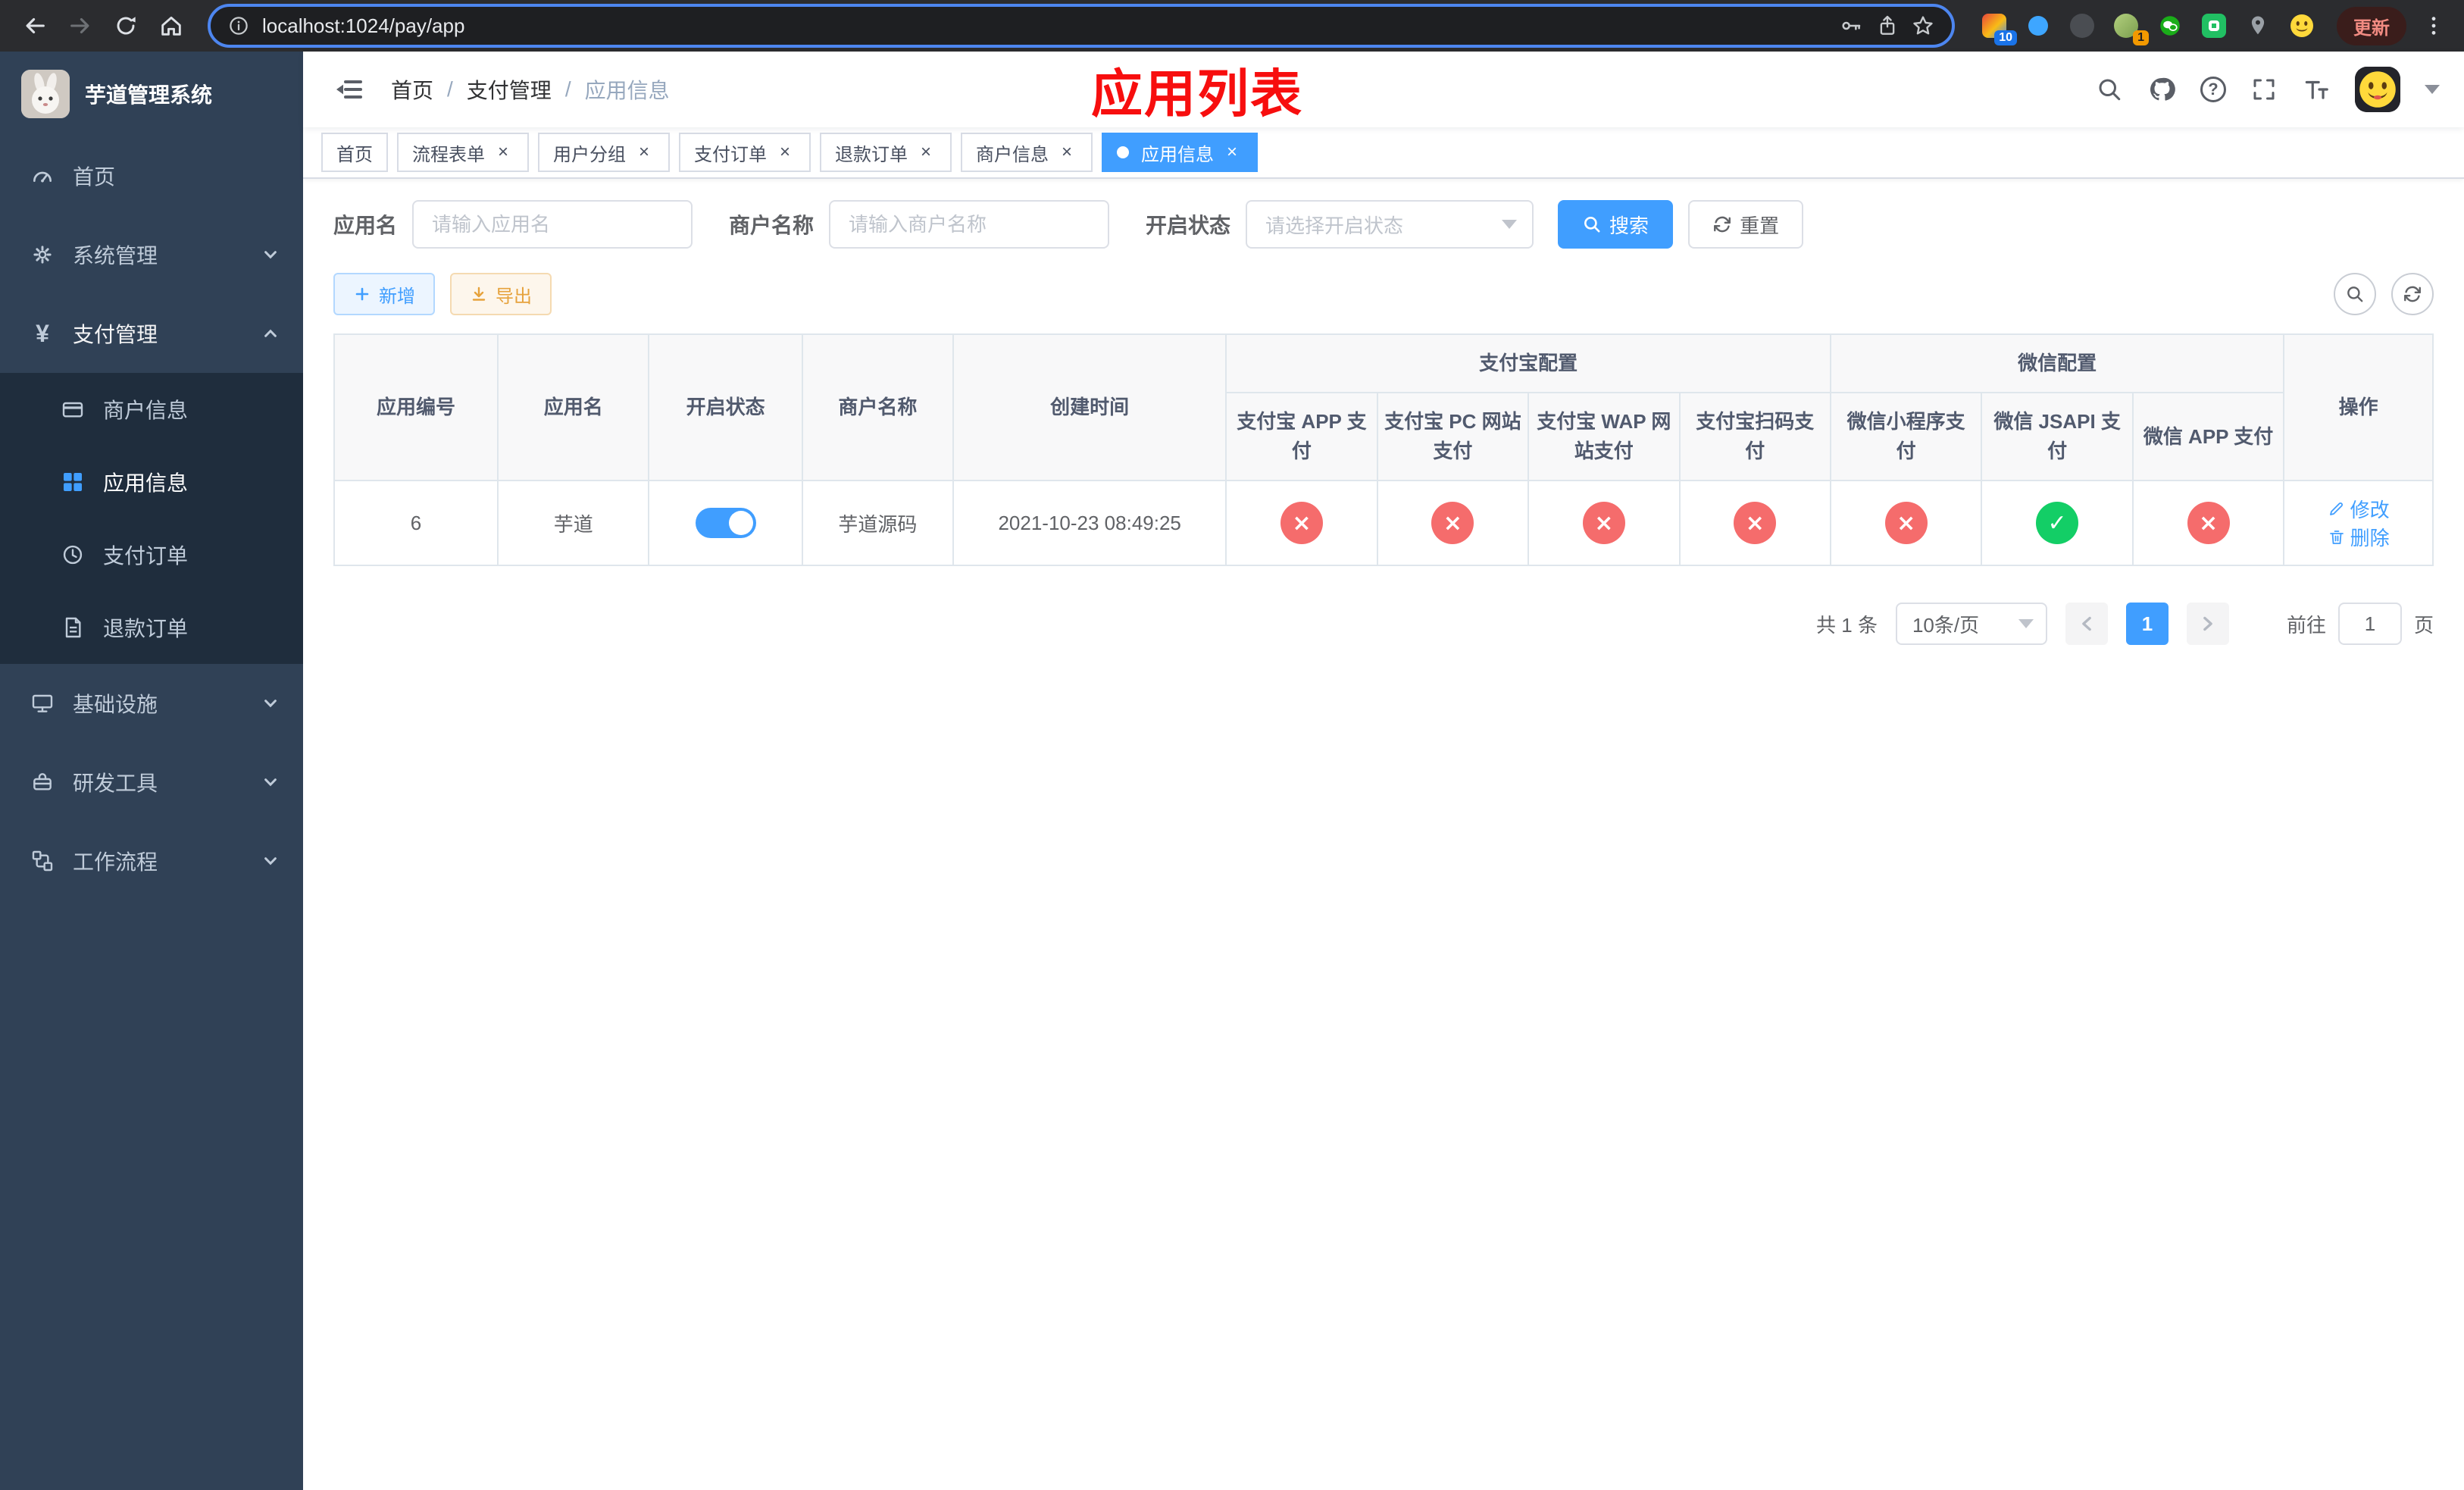  What do you see at coordinates (2355, 294) in the screenshot?
I see `toggle-search-button` at bounding box center [2355, 294].